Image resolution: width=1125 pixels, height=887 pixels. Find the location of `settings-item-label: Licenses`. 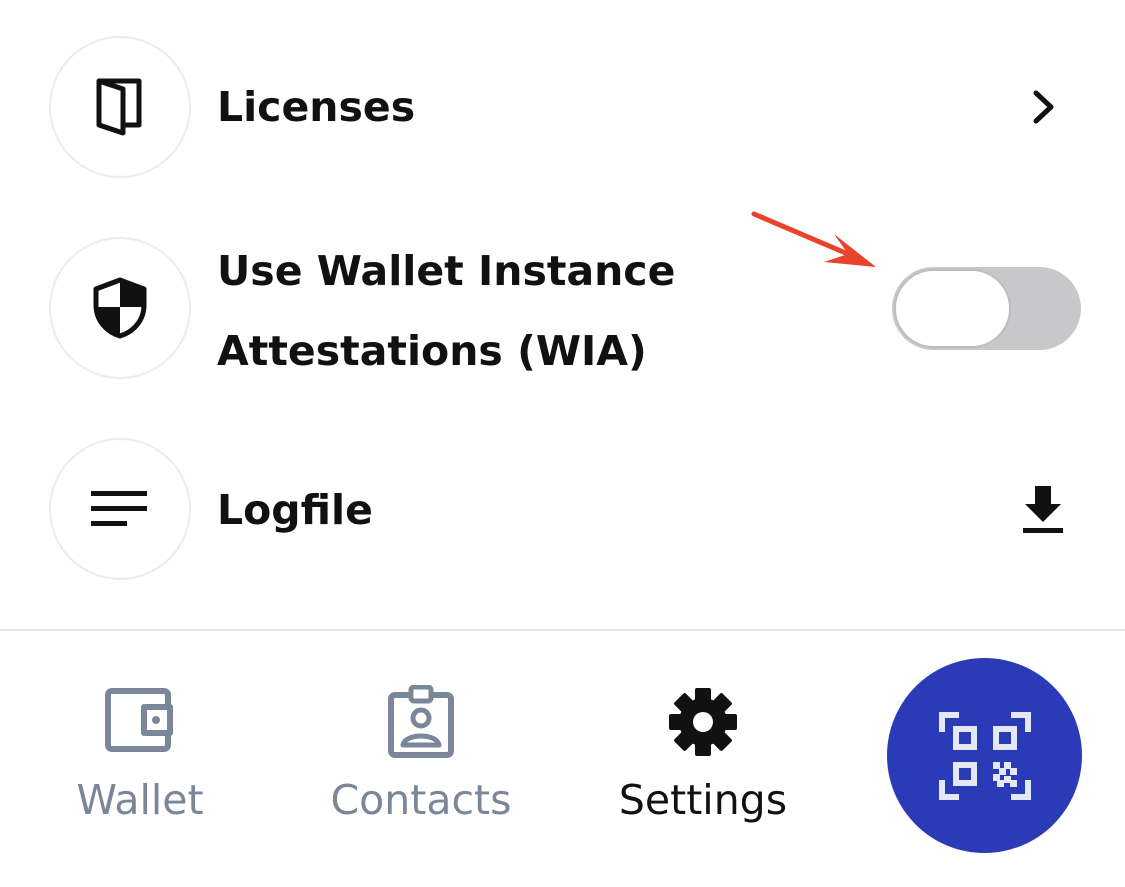

settings-item-label: Licenses is located at coordinates (316, 107).